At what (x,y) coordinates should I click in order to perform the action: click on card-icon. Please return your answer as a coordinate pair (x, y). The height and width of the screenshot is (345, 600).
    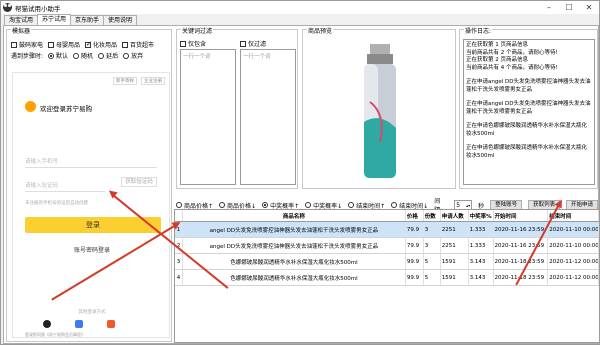
    Looking at the image, I should click on (111, 324).